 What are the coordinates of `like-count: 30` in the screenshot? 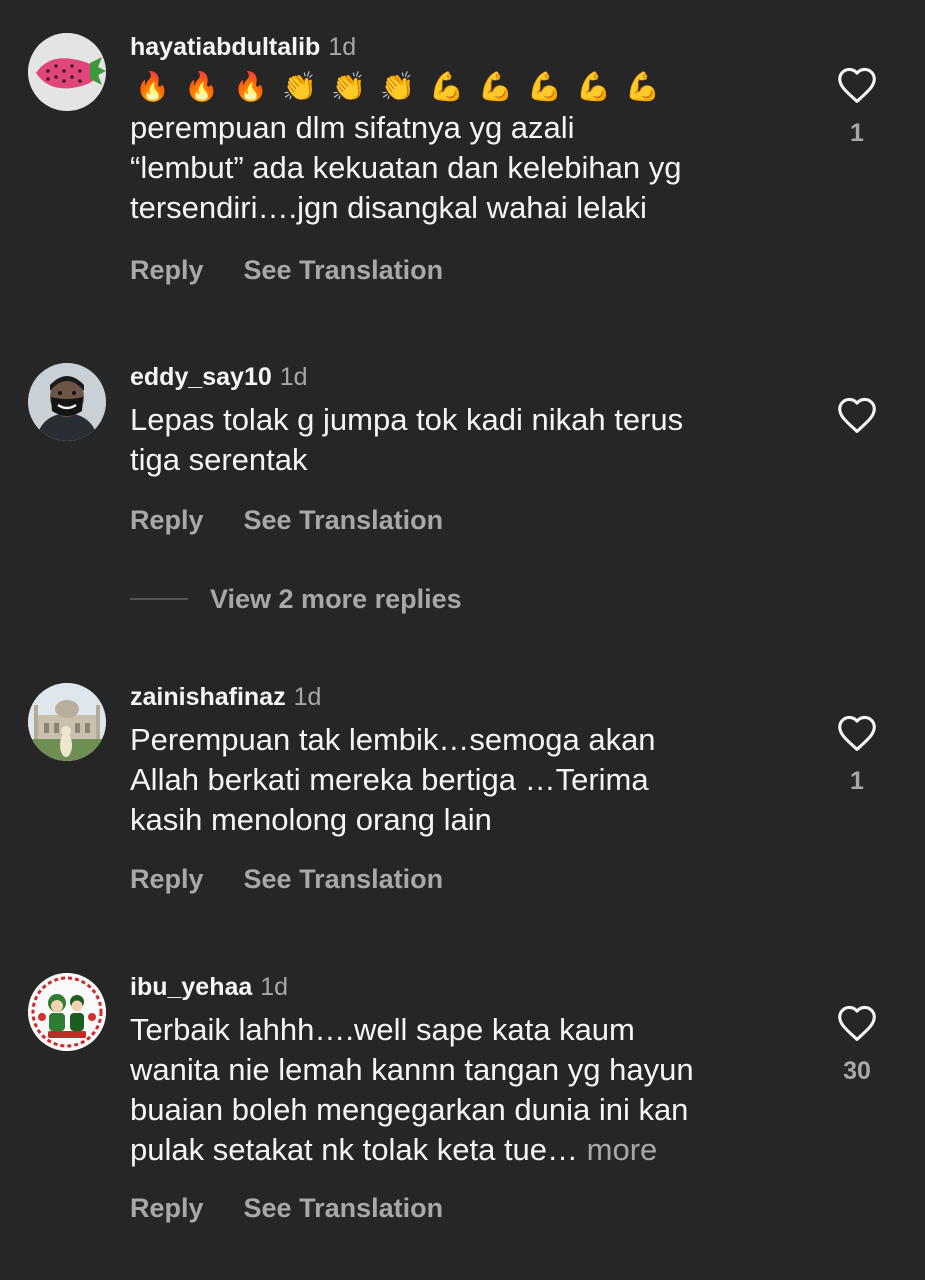 It's located at (857, 1071).